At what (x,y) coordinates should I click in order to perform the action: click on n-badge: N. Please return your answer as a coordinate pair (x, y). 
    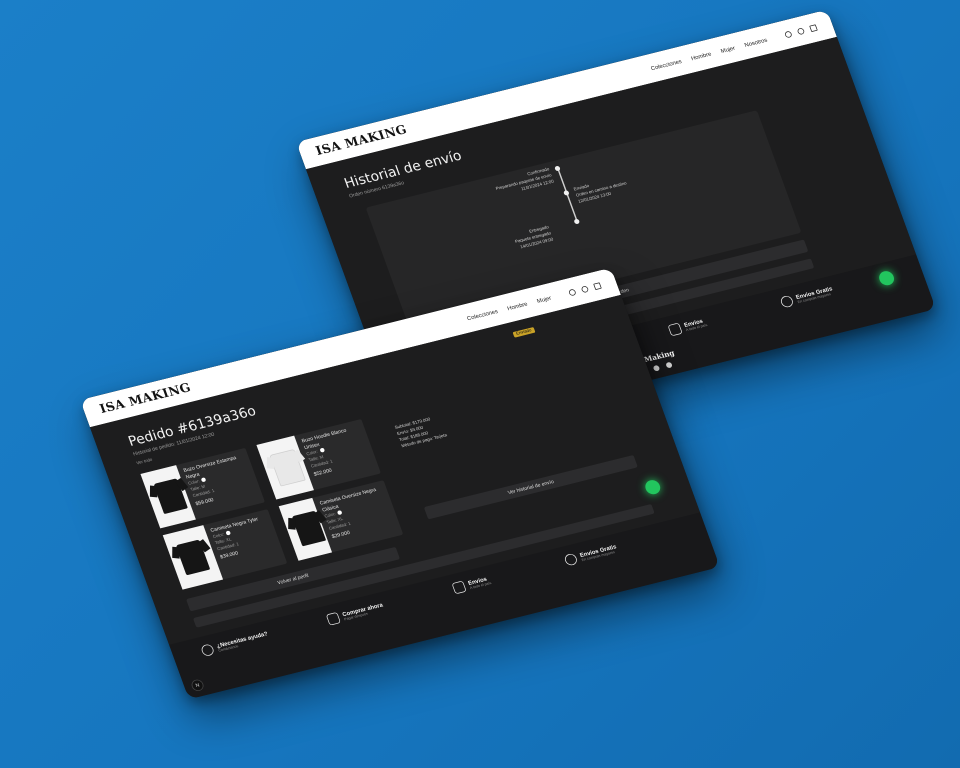
    Looking at the image, I should click on (197, 685).